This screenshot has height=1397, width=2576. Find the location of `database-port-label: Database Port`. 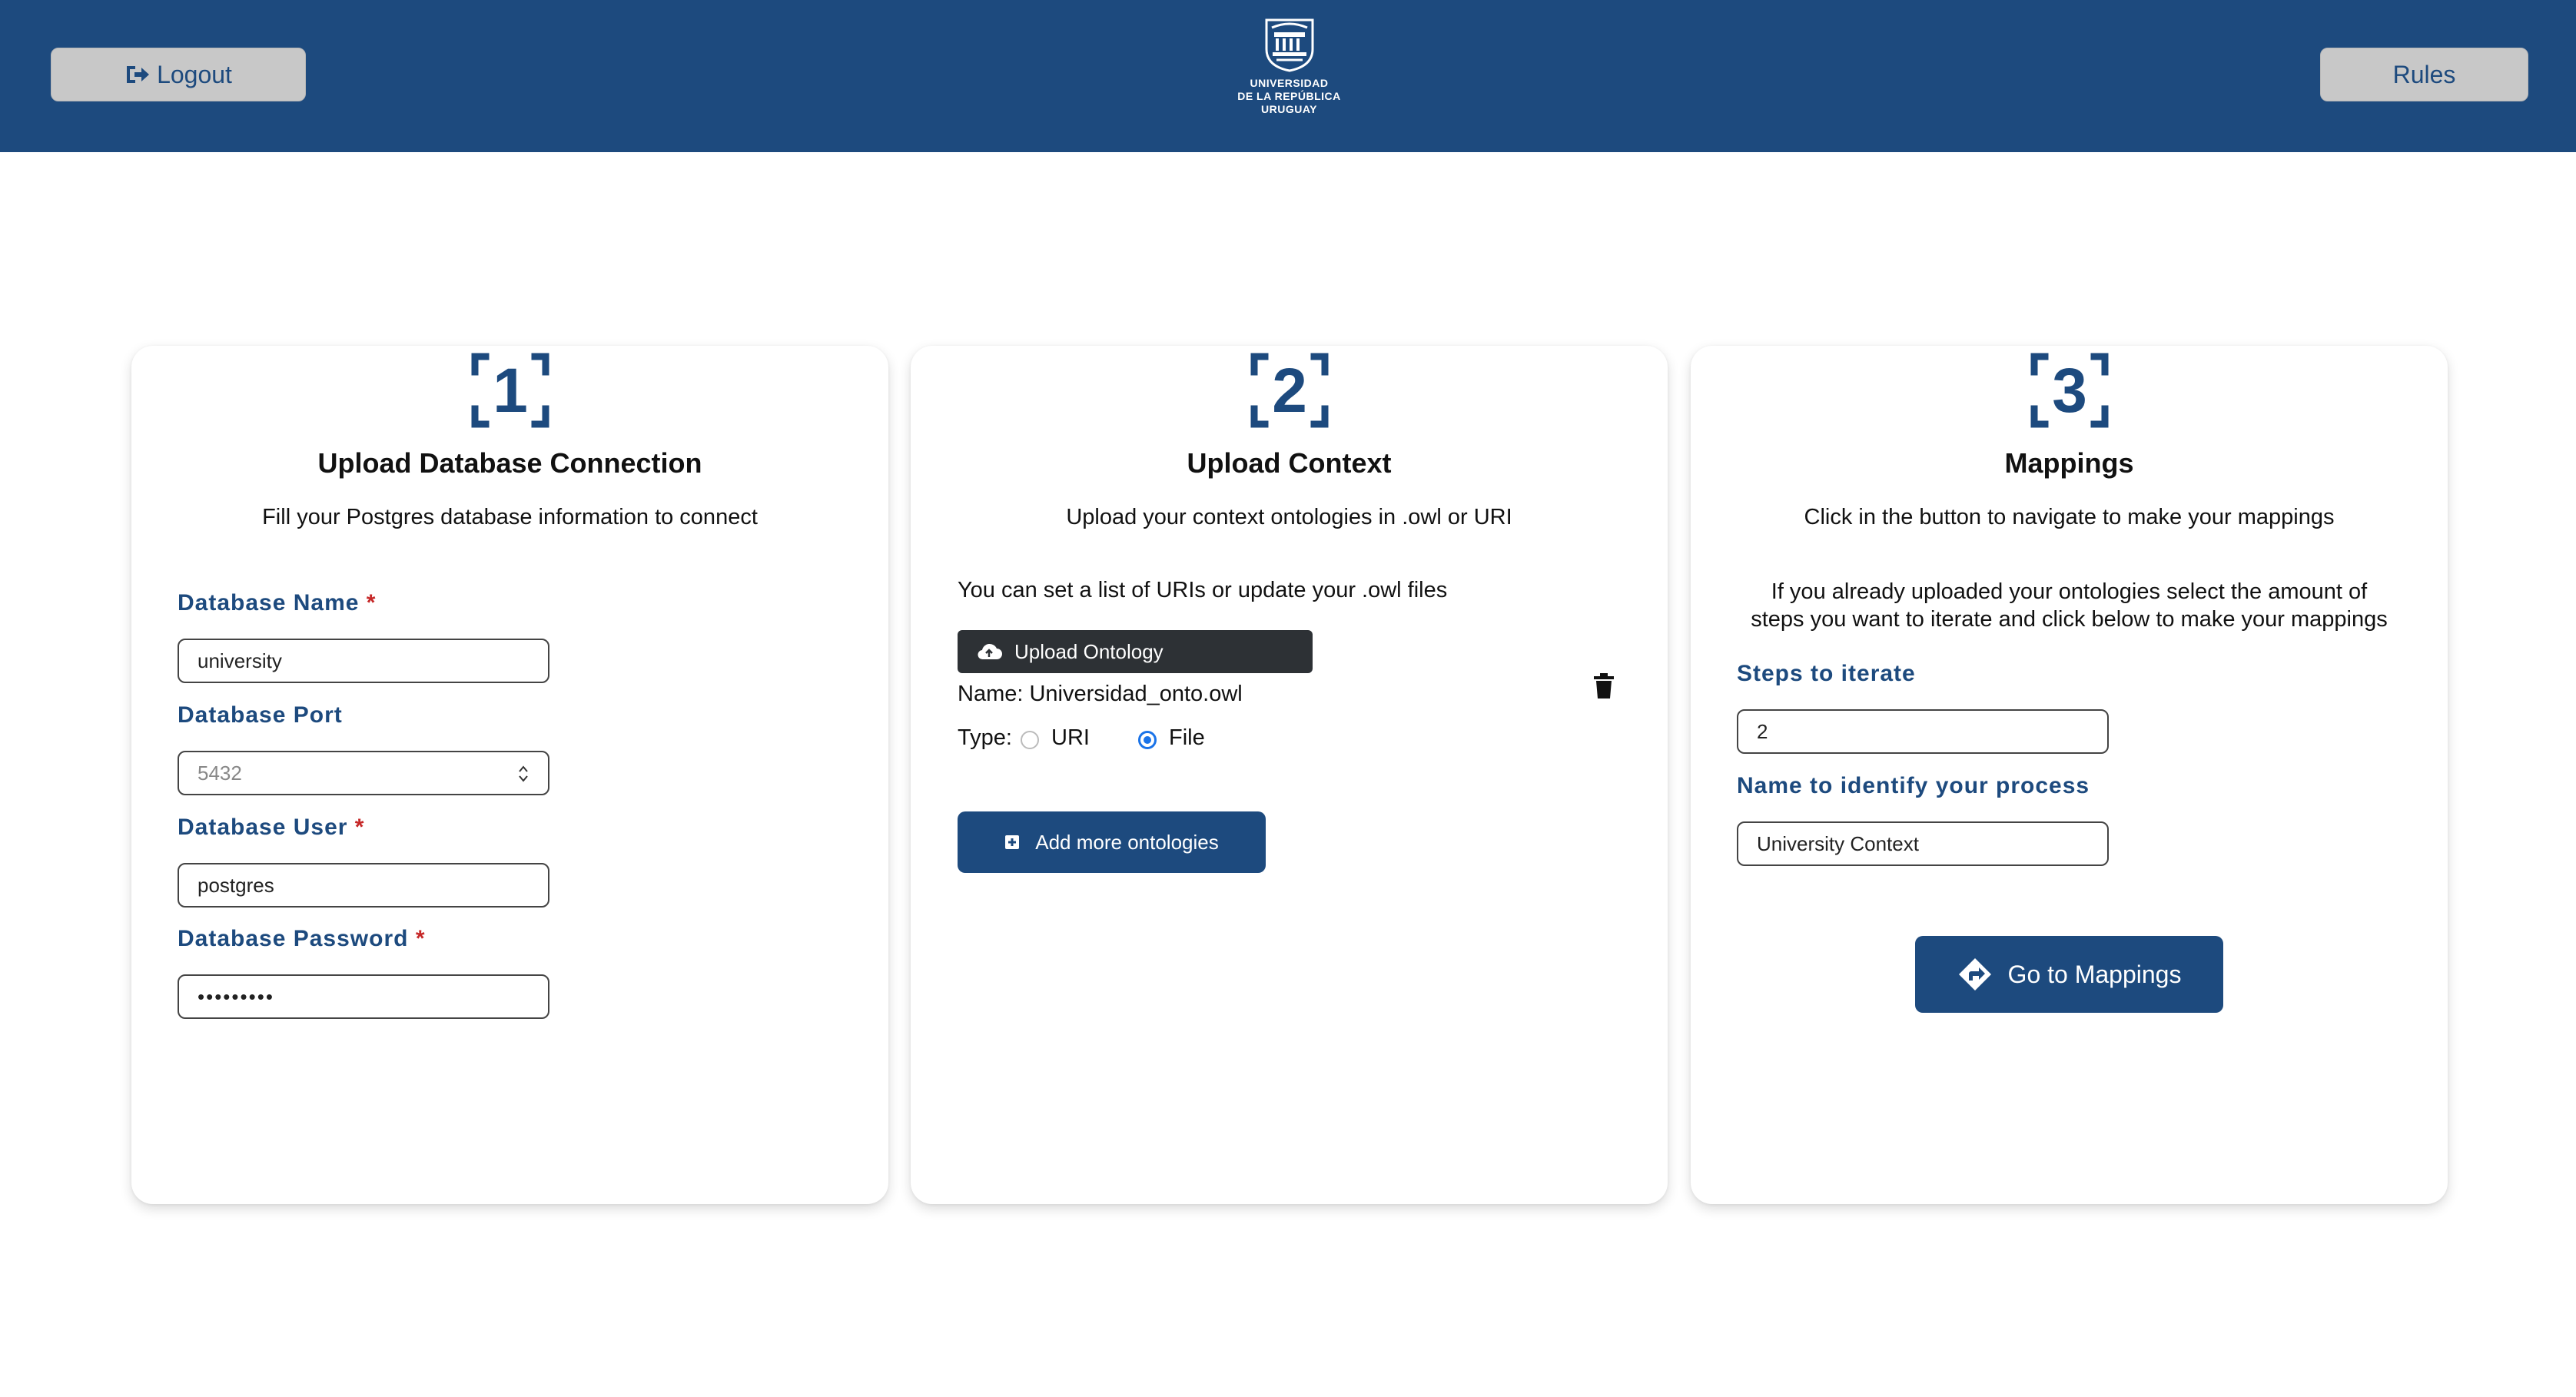

database-port-label: Database Port is located at coordinates (260, 715).